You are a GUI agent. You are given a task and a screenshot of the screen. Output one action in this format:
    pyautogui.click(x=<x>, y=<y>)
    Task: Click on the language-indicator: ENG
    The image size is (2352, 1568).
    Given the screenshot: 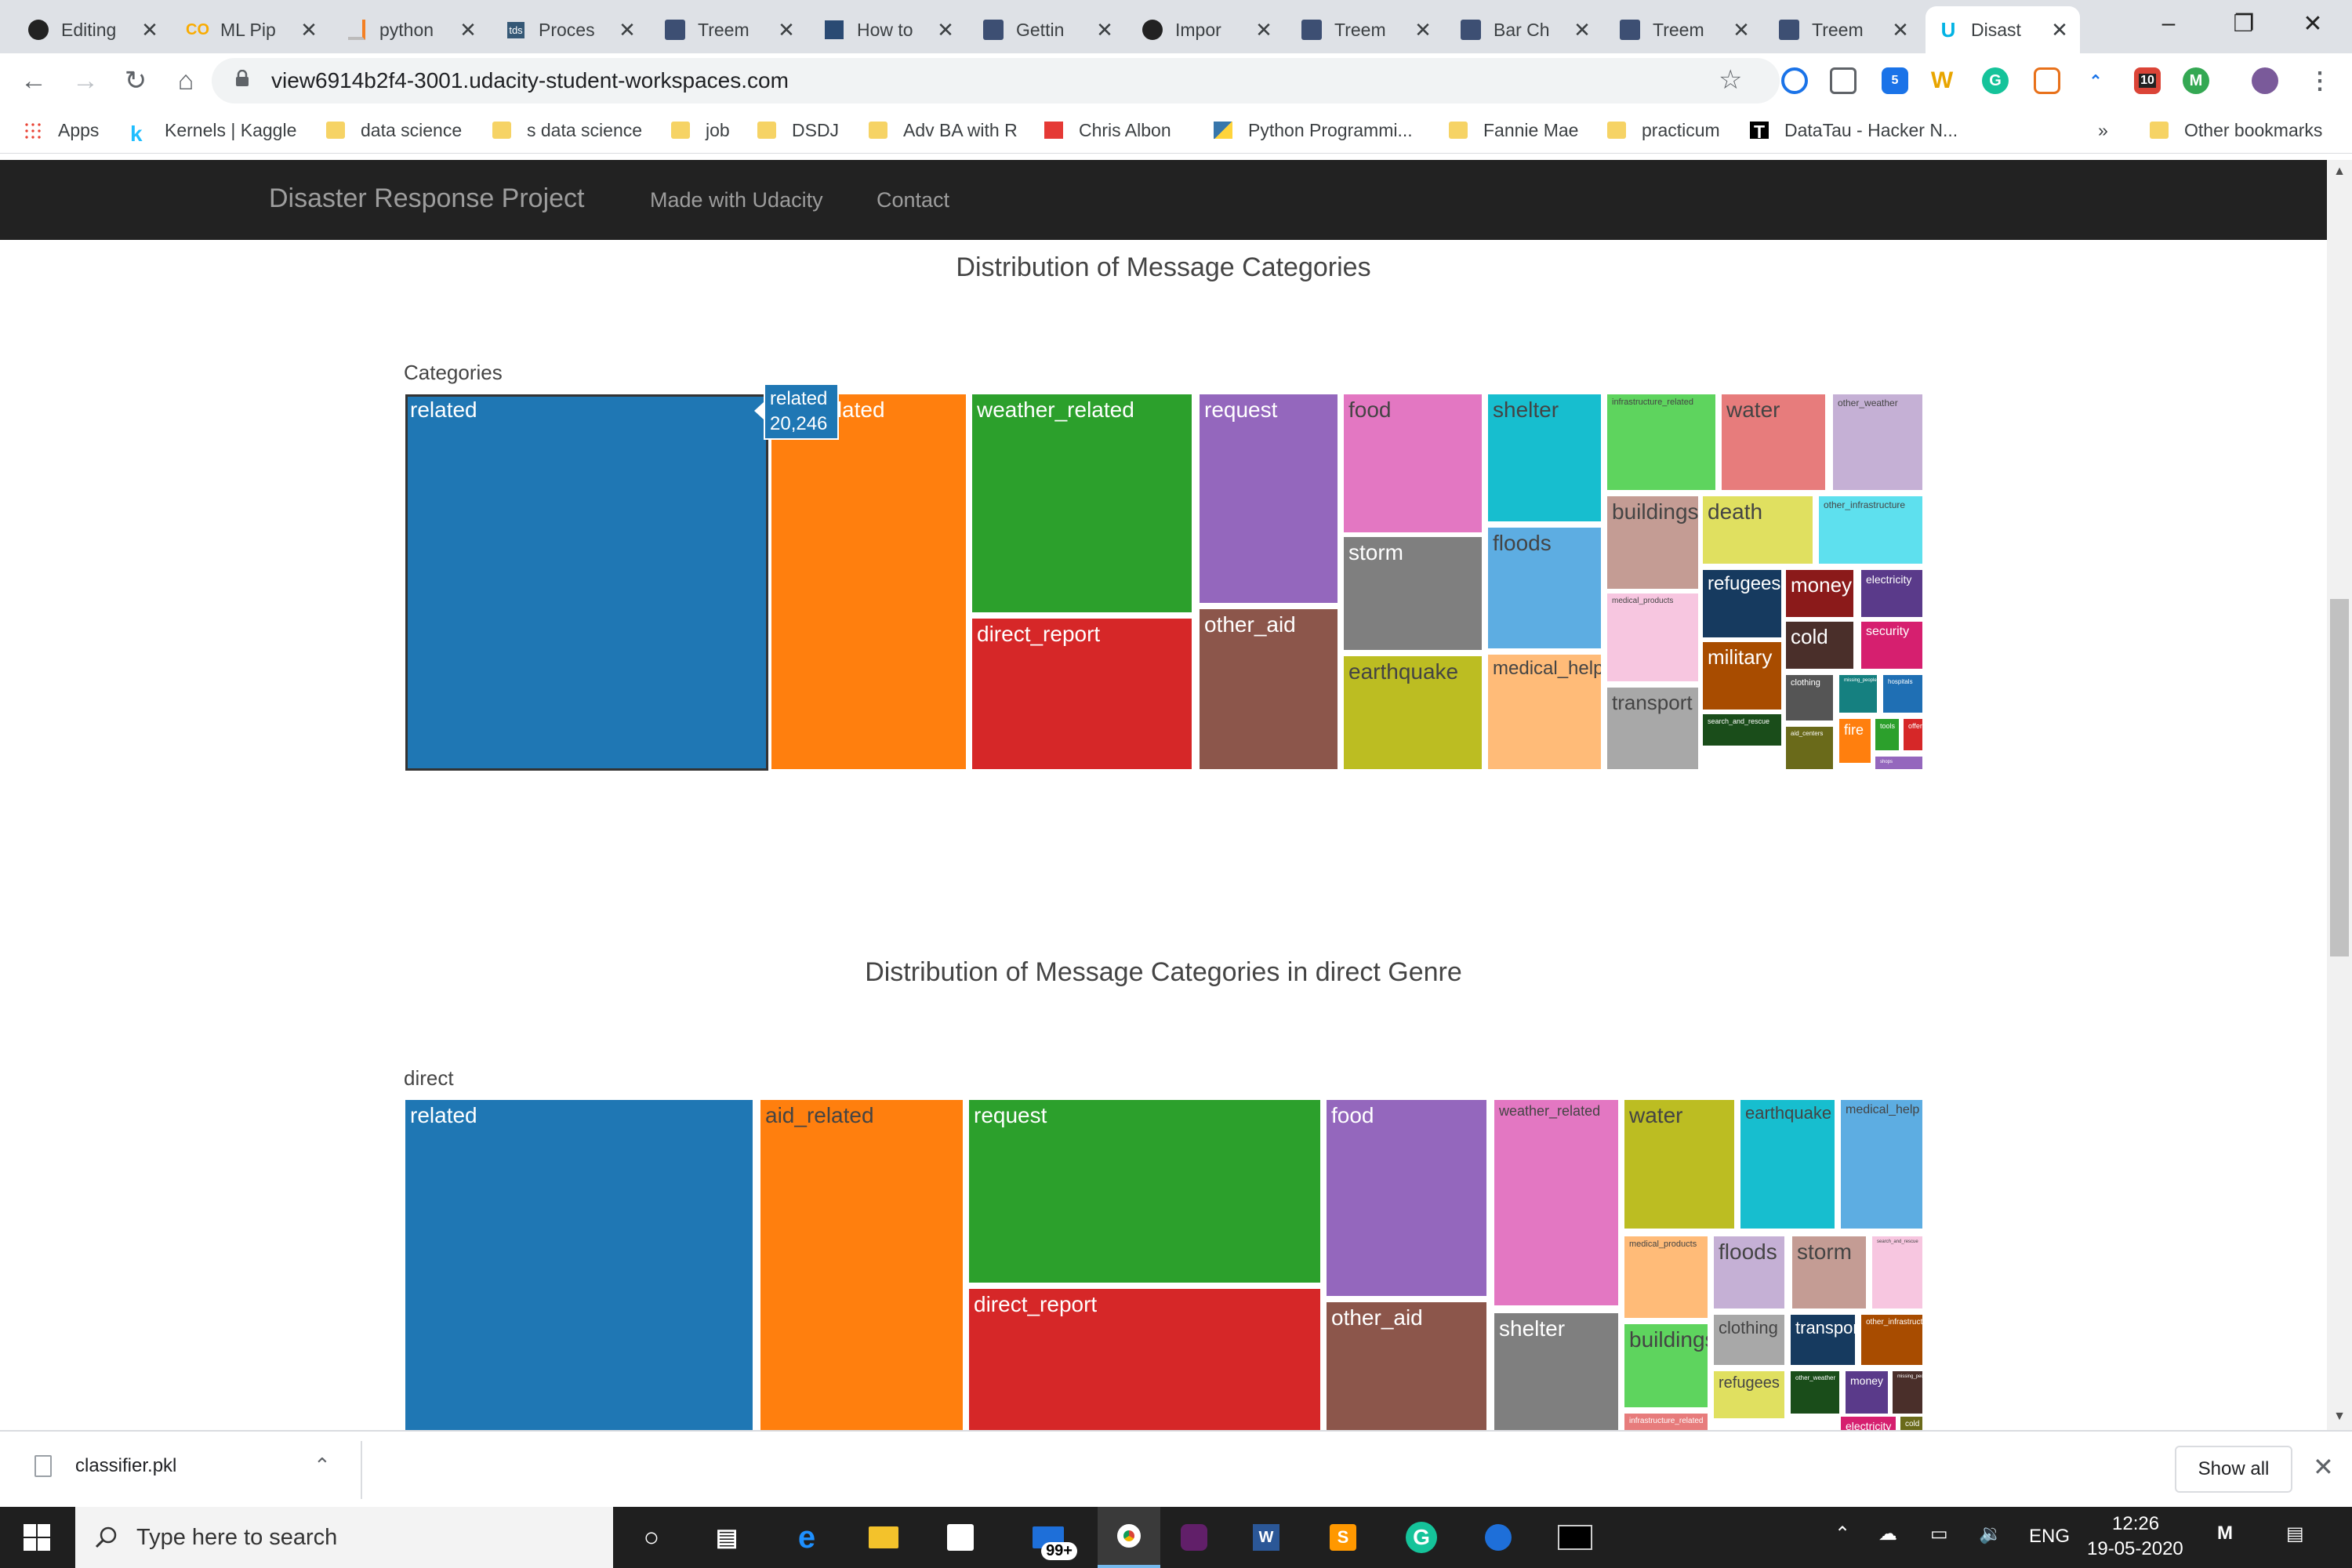 What is the action you would take?
    pyautogui.click(x=2049, y=1537)
    